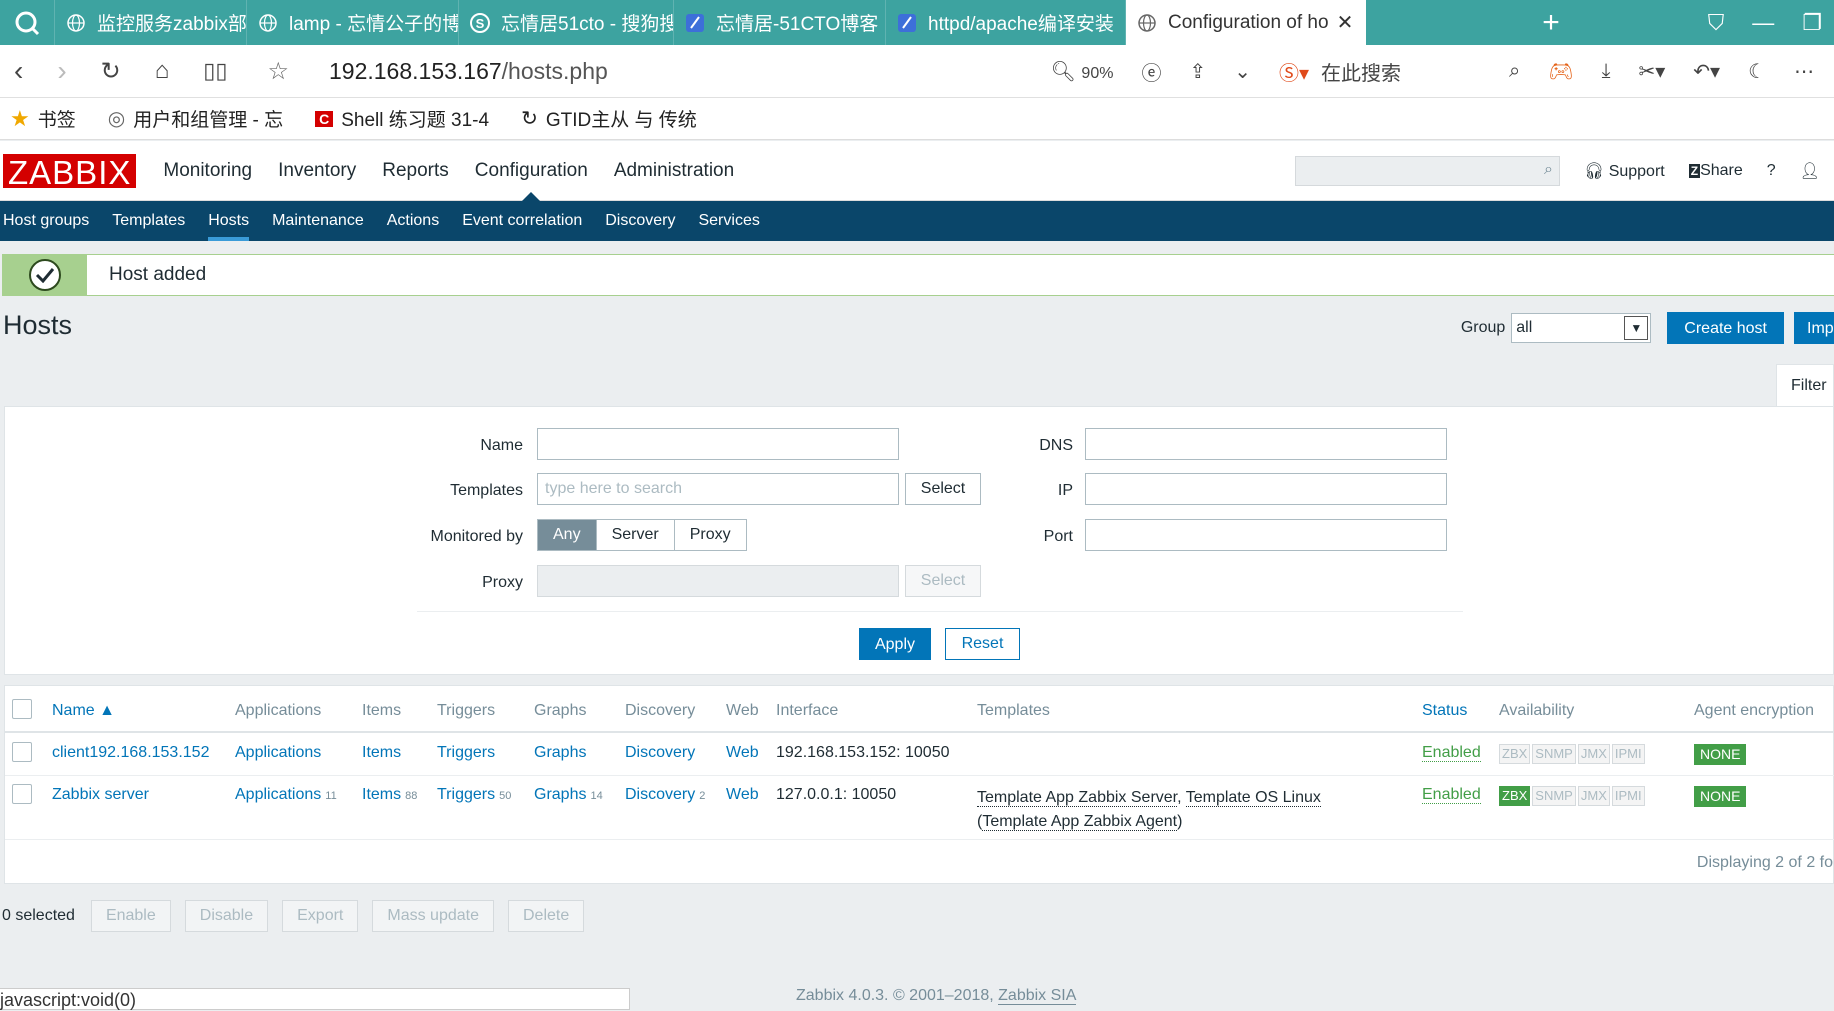  What do you see at coordinates (148, 221) in the screenshot?
I see `submenu-templates: Templates` at bounding box center [148, 221].